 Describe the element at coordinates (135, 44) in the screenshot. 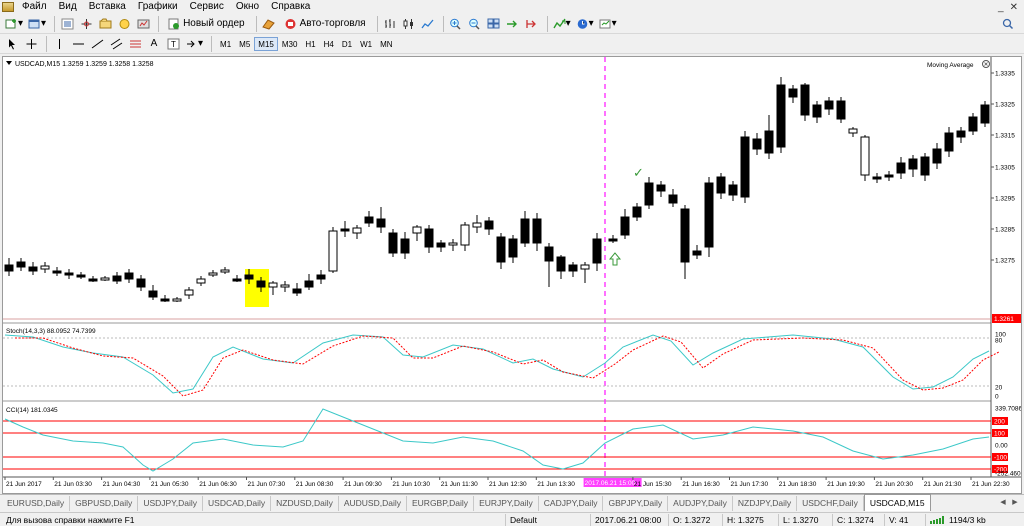

I see `fibonacci-tool` at that location.